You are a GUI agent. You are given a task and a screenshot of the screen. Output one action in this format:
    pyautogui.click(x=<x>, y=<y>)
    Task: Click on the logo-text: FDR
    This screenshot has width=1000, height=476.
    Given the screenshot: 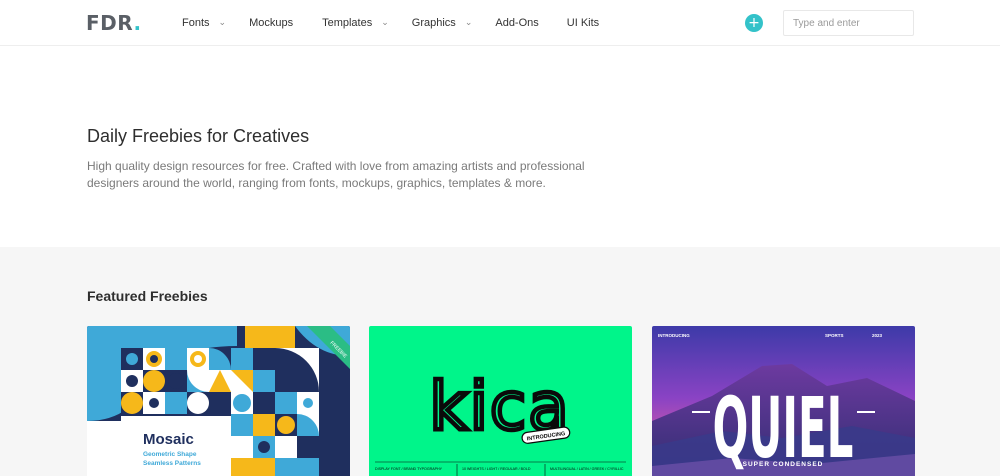 What is the action you would take?
    pyautogui.click(x=110, y=23)
    